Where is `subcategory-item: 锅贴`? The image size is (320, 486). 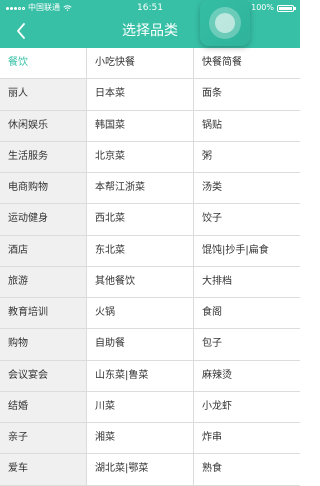
subcategory-item: 锅贴 is located at coordinates (246, 126).